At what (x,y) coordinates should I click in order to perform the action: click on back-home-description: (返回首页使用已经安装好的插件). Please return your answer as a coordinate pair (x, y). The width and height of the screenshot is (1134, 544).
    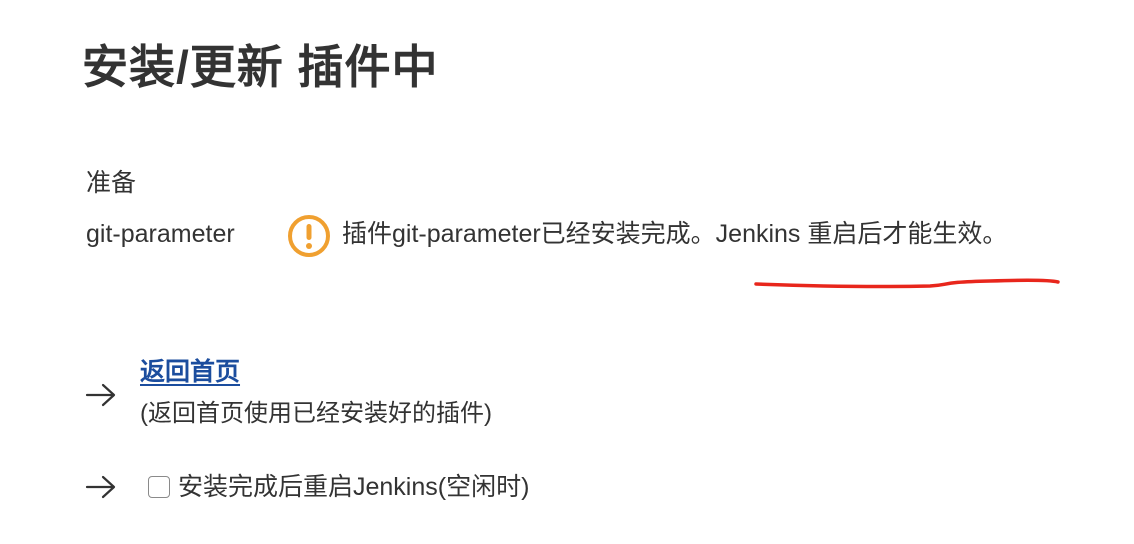
    Looking at the image, I should click on (316, 413).